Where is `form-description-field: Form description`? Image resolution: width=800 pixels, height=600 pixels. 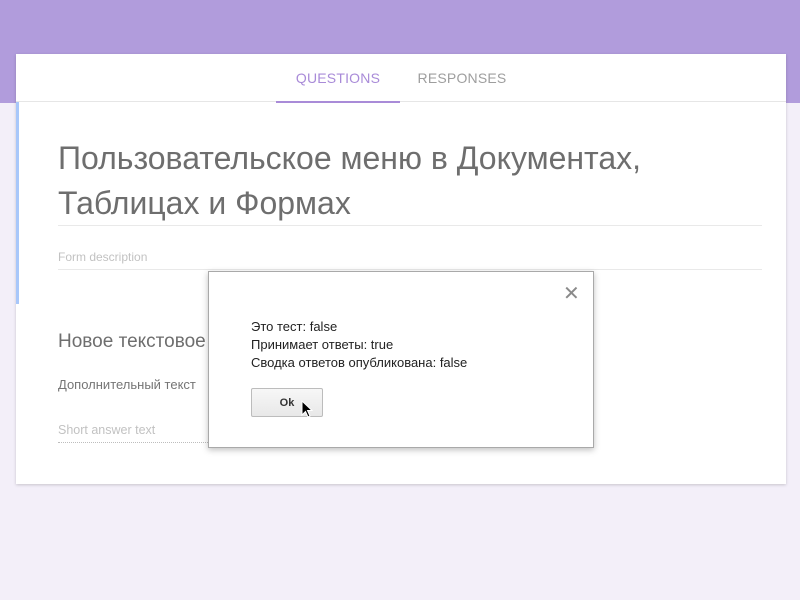
form-description-field: Form description is located at coordinates (102, 257).